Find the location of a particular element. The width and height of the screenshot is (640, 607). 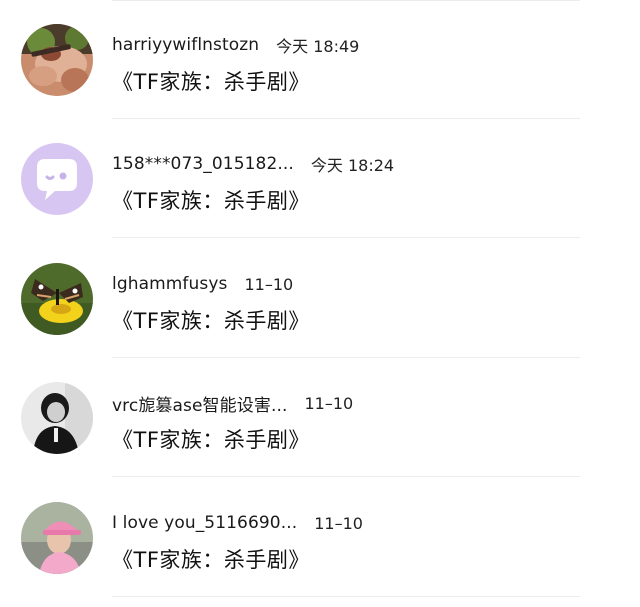

chat-bubble-icon is located at coordinates (57, 179).